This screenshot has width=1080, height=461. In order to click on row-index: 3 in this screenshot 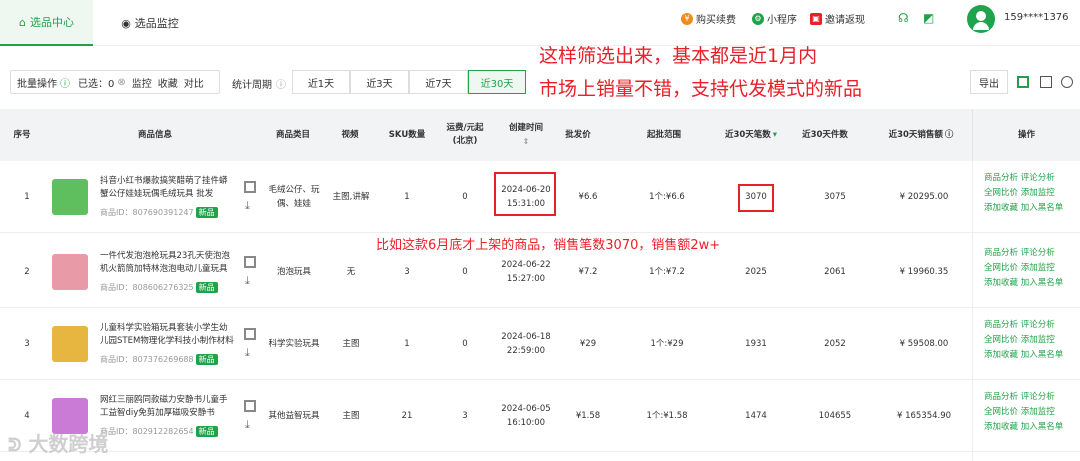, I will do `click(27, 344)`.